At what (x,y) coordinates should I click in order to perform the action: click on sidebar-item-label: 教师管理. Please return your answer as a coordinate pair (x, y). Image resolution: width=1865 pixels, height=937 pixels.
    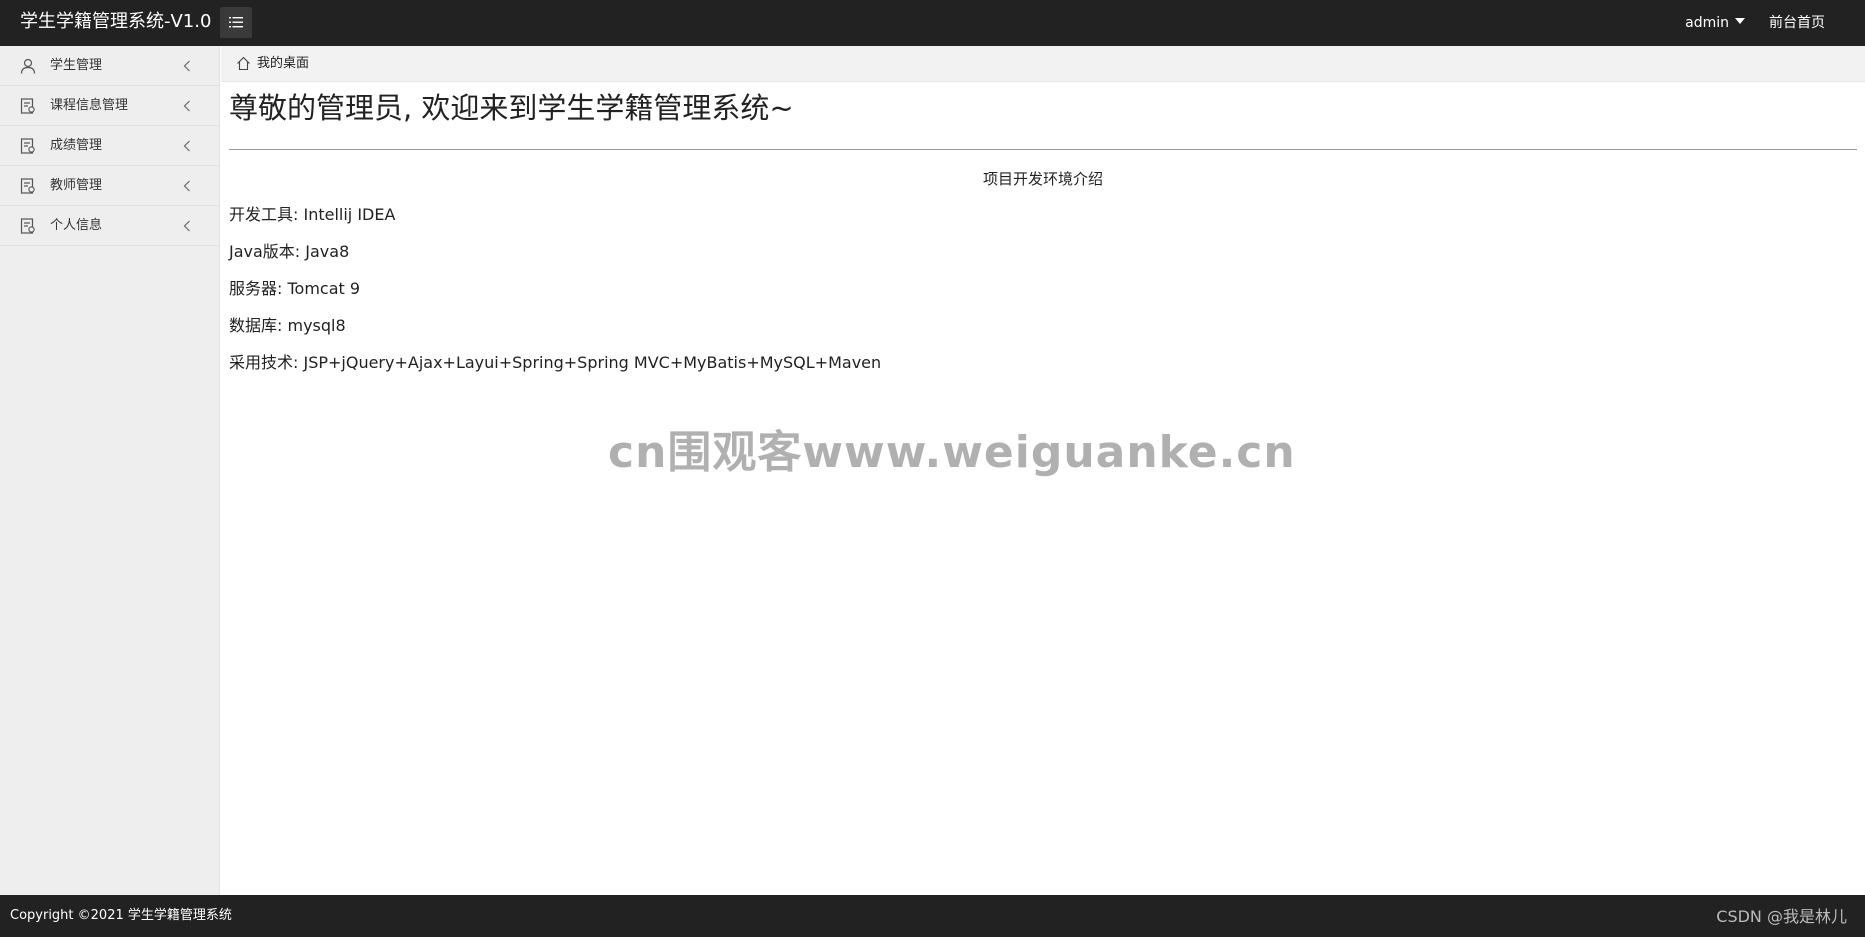
    Looking at the image, I should click on (76, 185).